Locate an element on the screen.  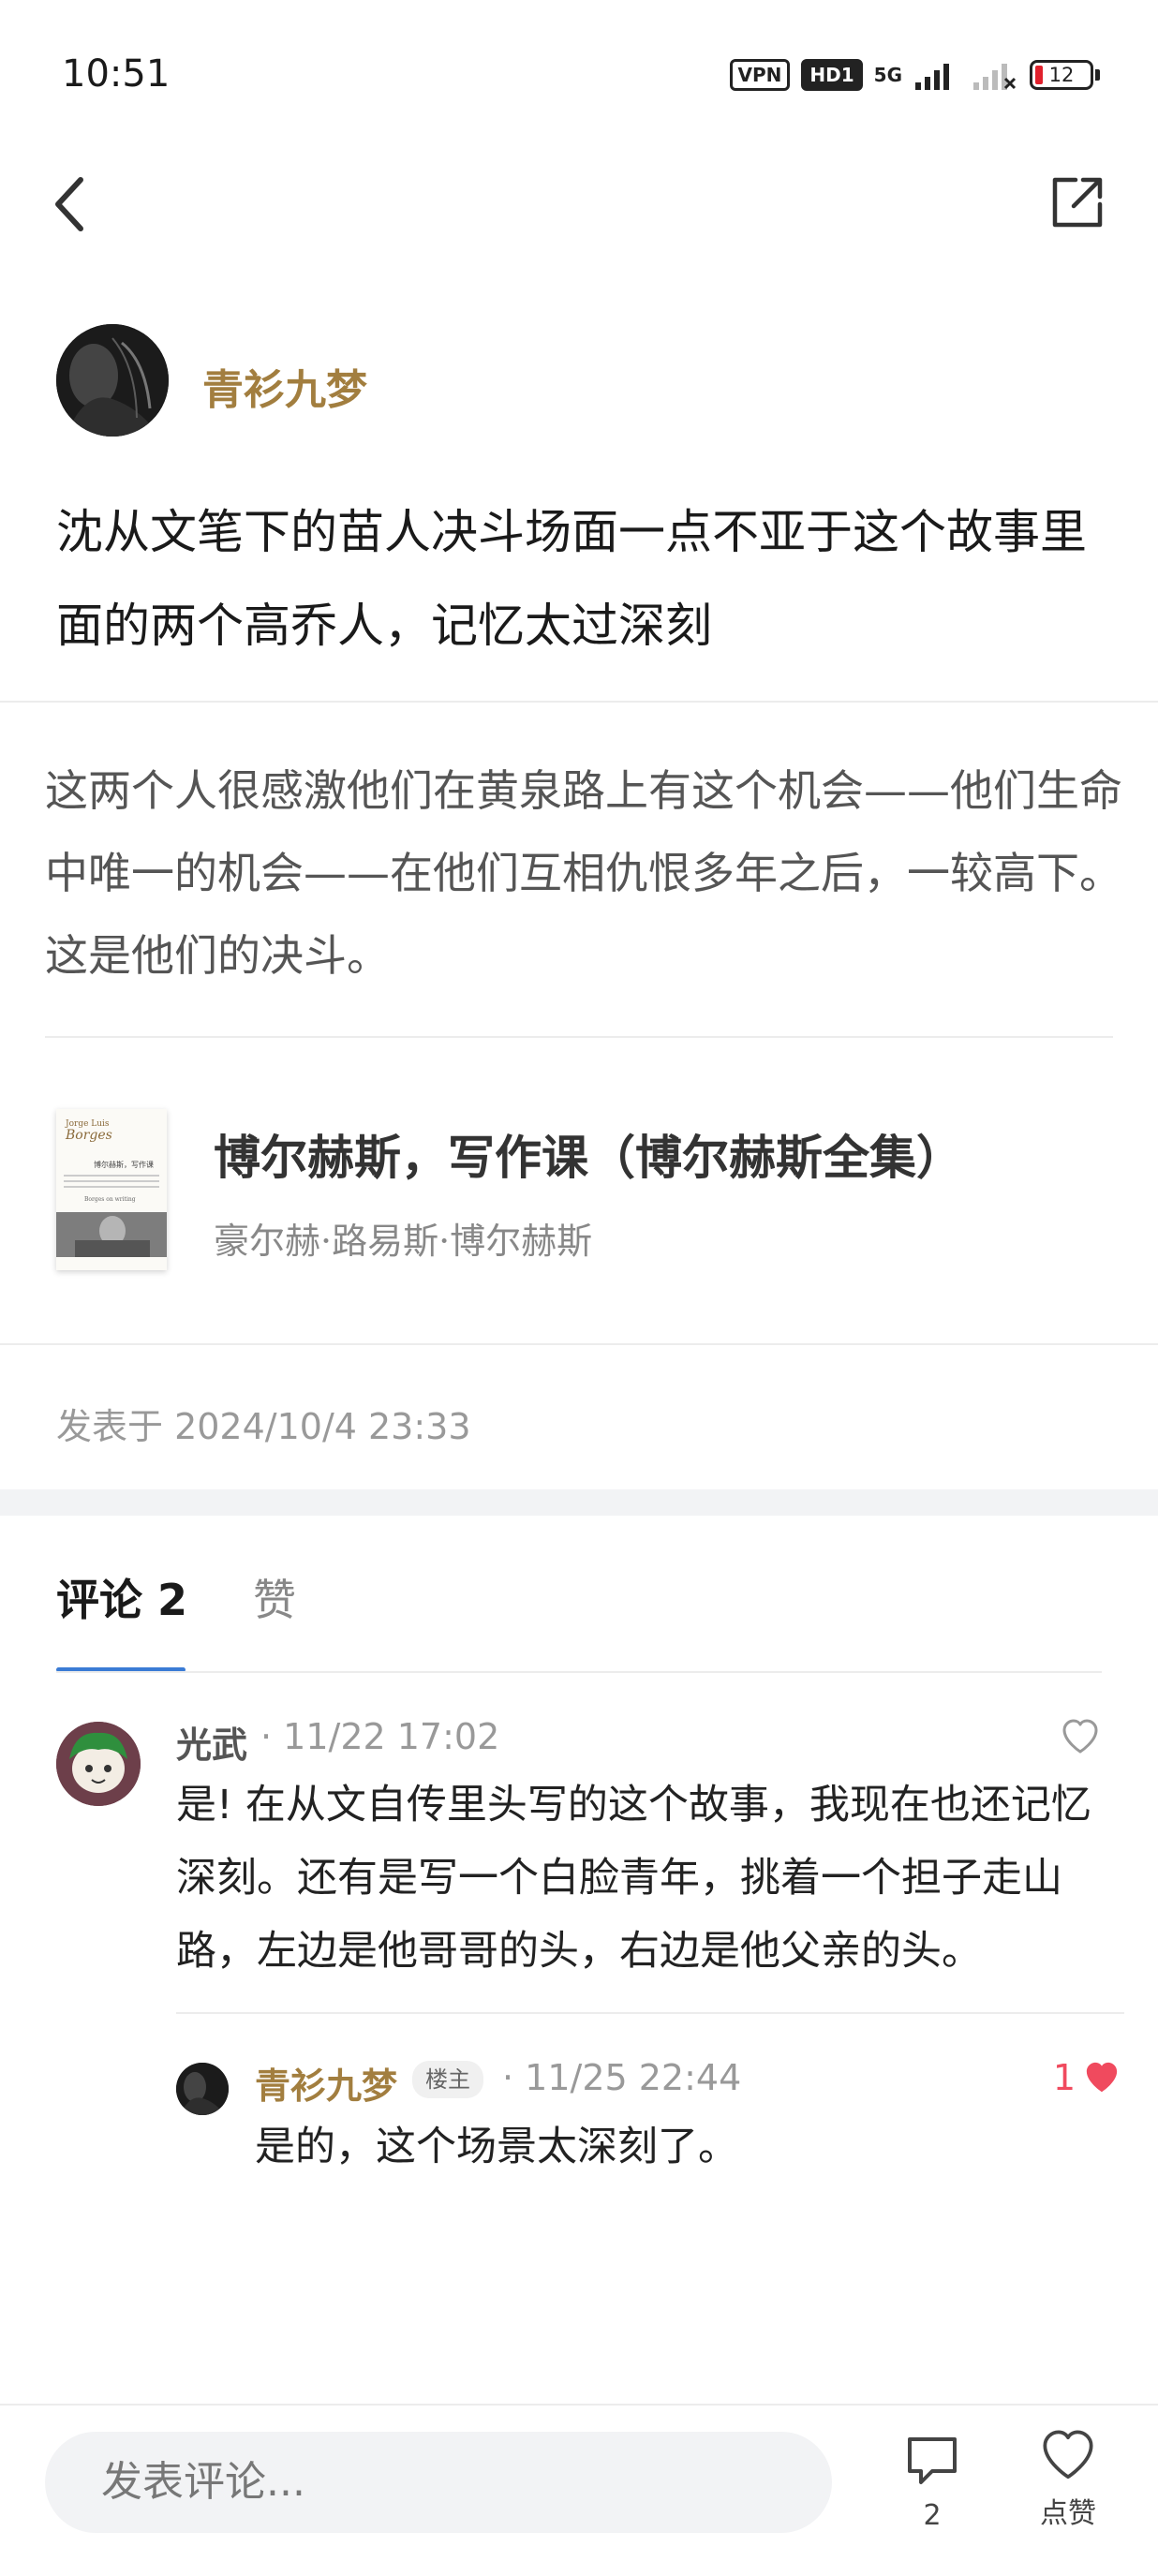
share-external-icon is located at coordinates (1077, 202).